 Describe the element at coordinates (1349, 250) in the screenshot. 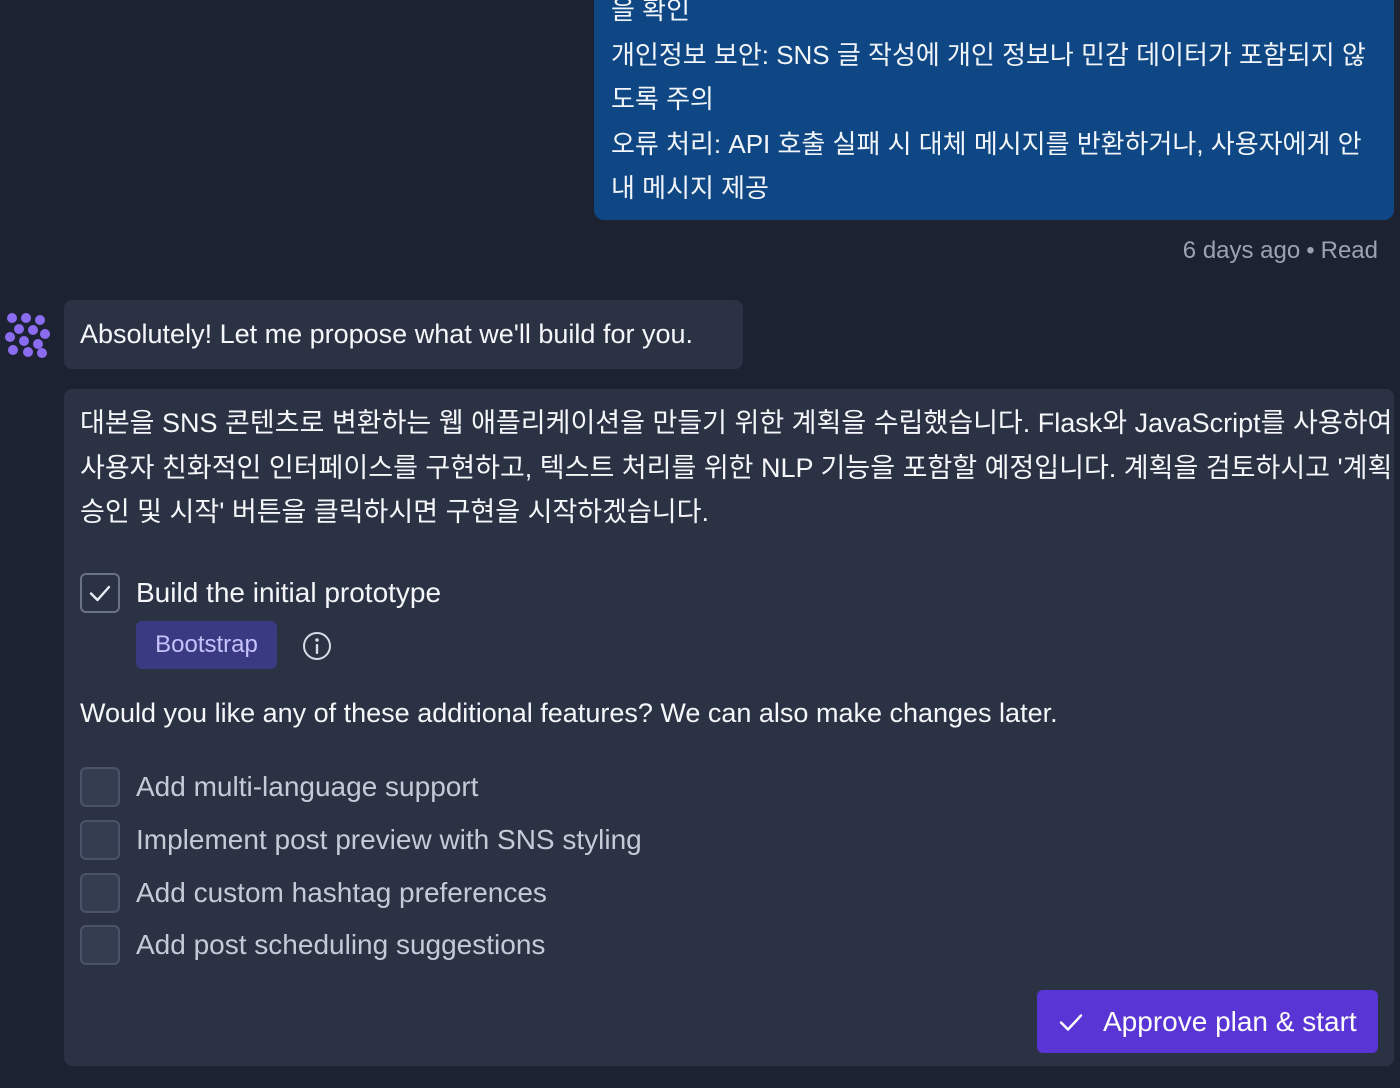

I see `read-status: Read` at that location.